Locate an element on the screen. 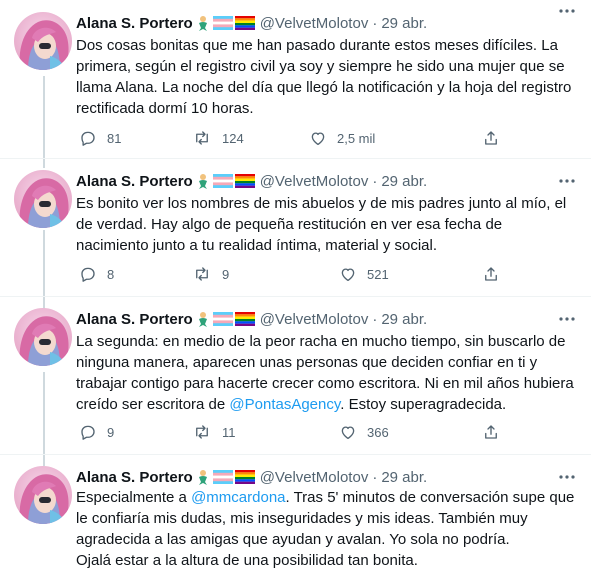  tweet-actions: 81 124 2,5 mil is located at coordinates (296, 138).